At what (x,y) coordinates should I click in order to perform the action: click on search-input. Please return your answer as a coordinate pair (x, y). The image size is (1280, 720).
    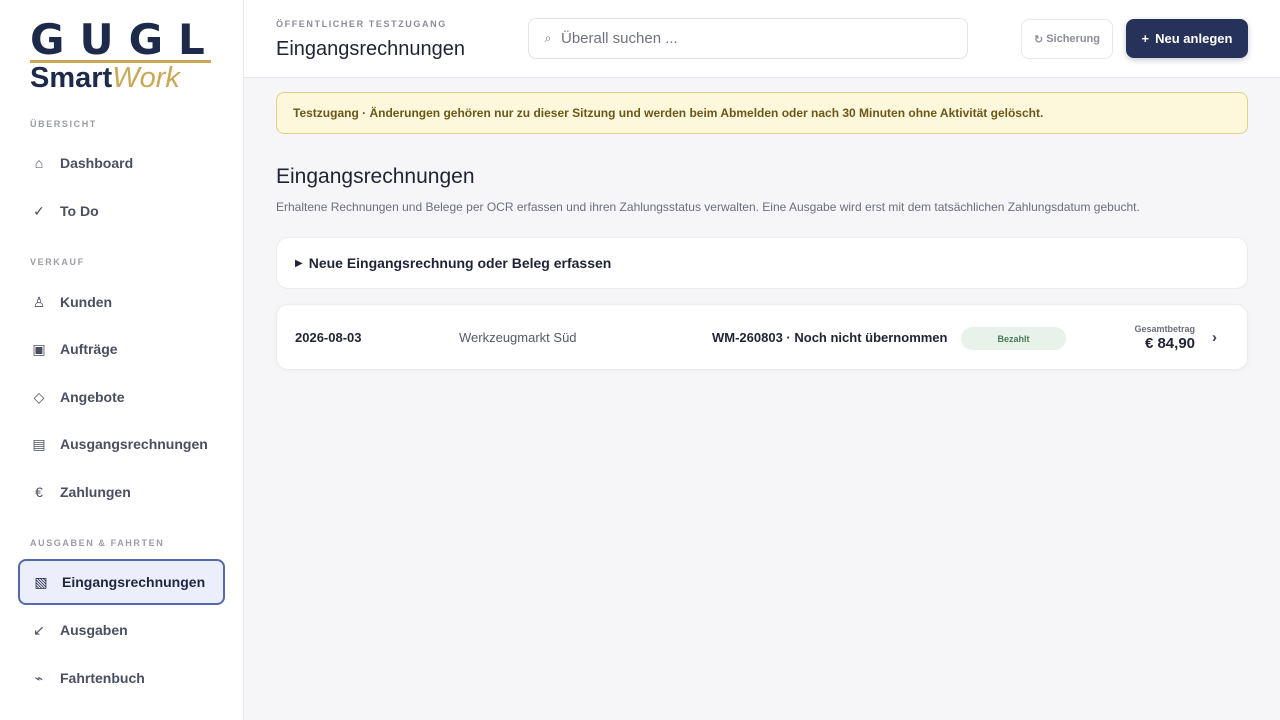
    Looking at the image, I should click on (751, 38).